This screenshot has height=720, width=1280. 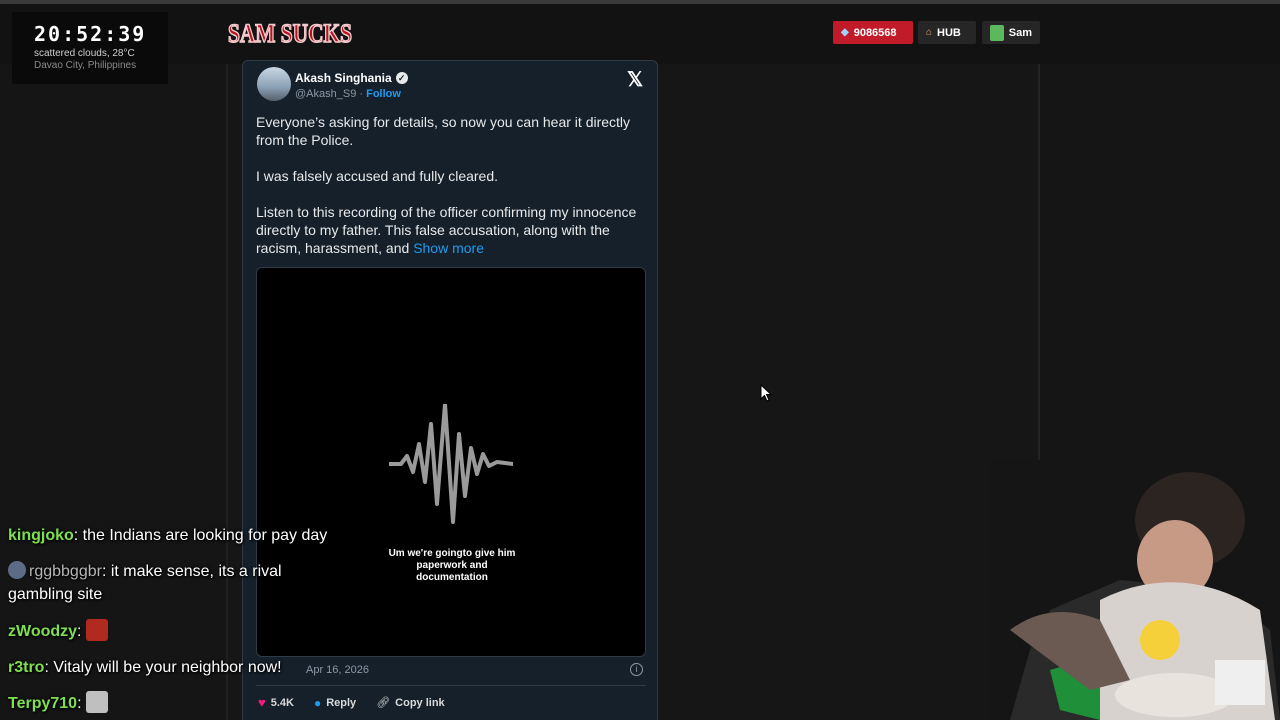 I want to click on angry-face-emote-icon, so click(x=96, y=630).